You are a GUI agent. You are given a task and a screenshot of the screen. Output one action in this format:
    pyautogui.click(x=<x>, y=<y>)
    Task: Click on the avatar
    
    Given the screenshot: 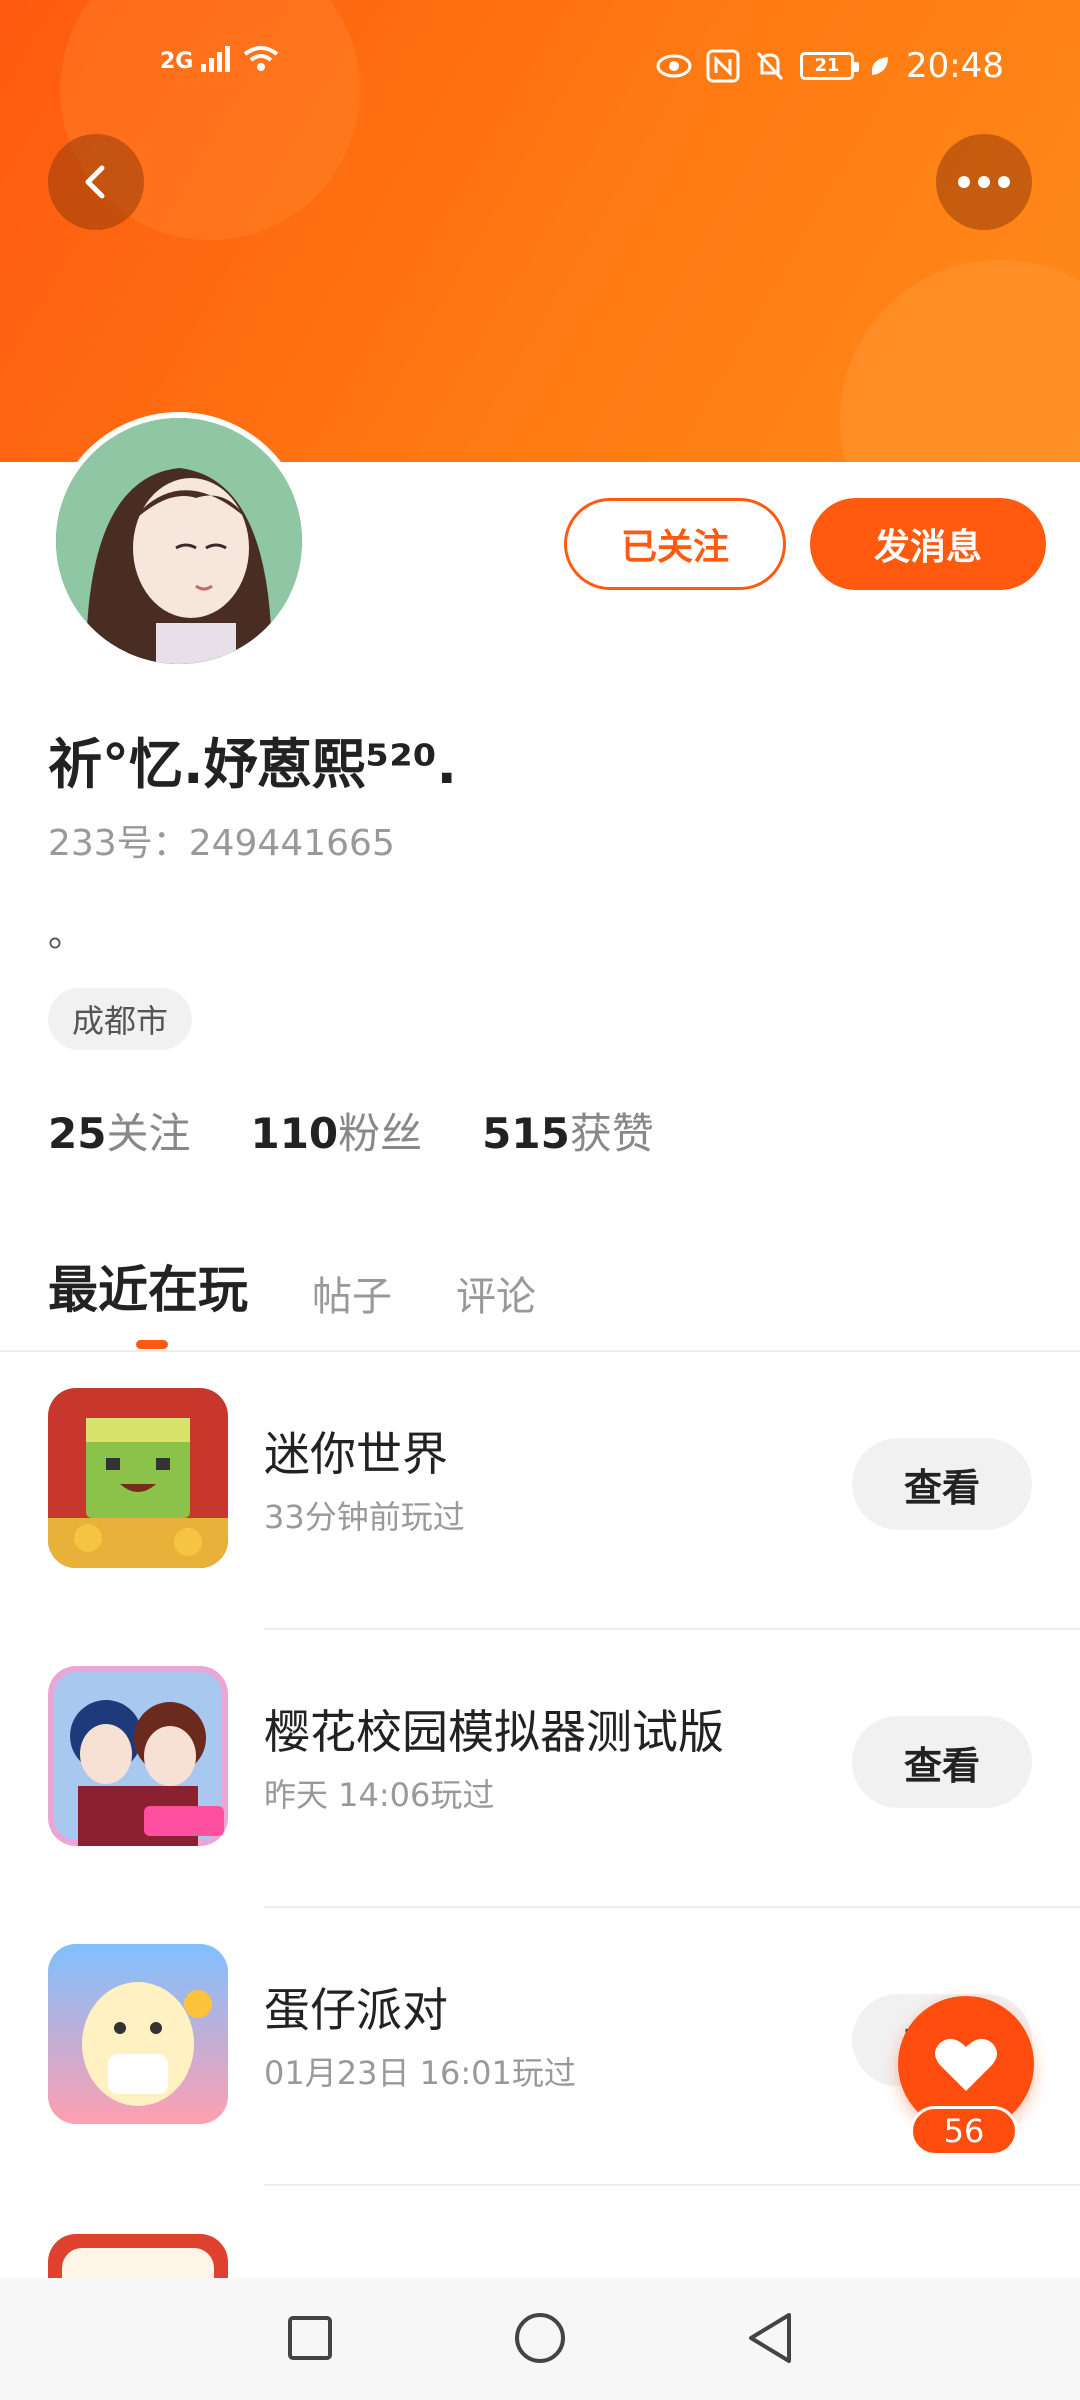 What is the action you would take?
    pyautogui.click(x=179, y=541)
    